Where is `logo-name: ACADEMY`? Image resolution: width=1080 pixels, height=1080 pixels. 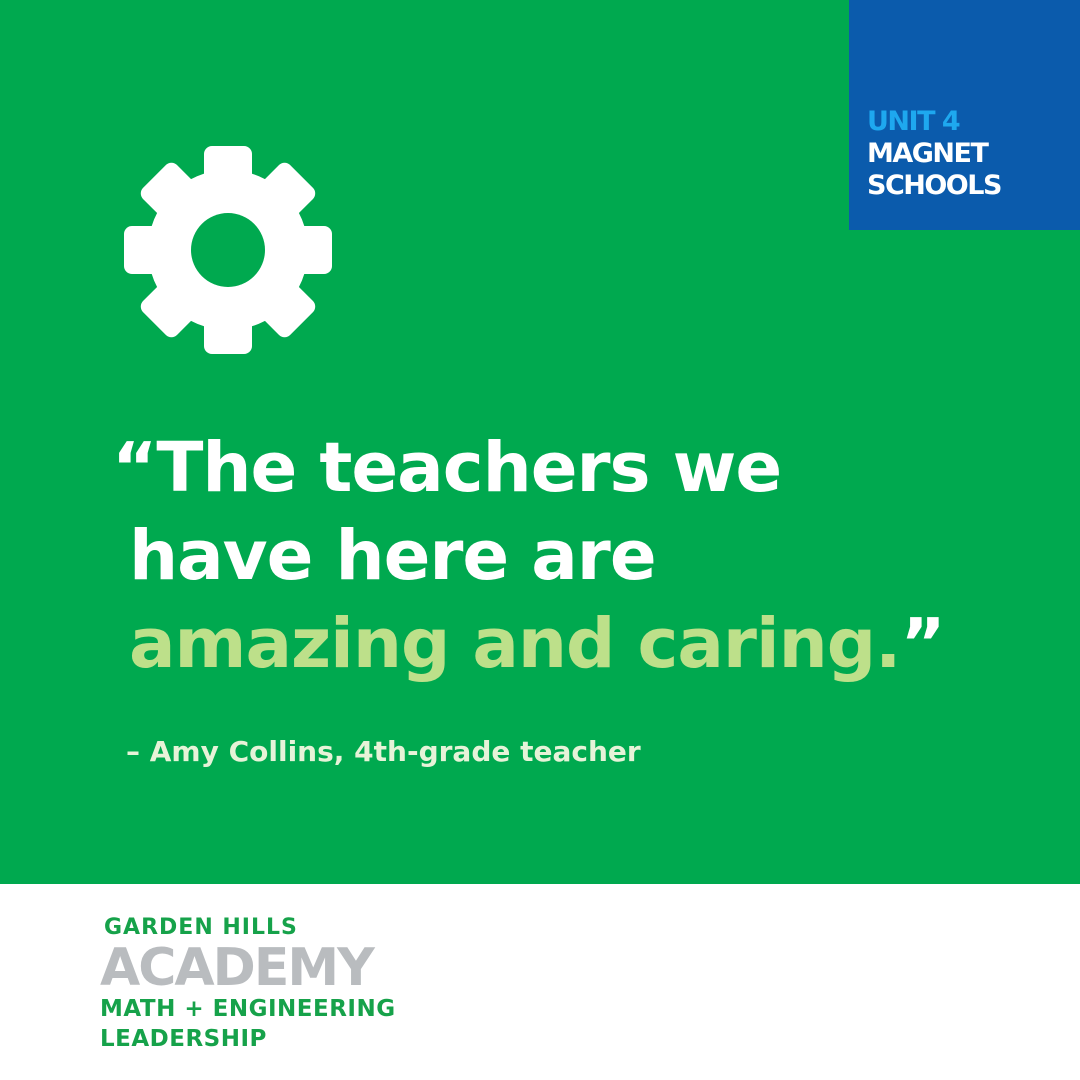
logo-name: ACADEMY is located at coordinates (237, 968).